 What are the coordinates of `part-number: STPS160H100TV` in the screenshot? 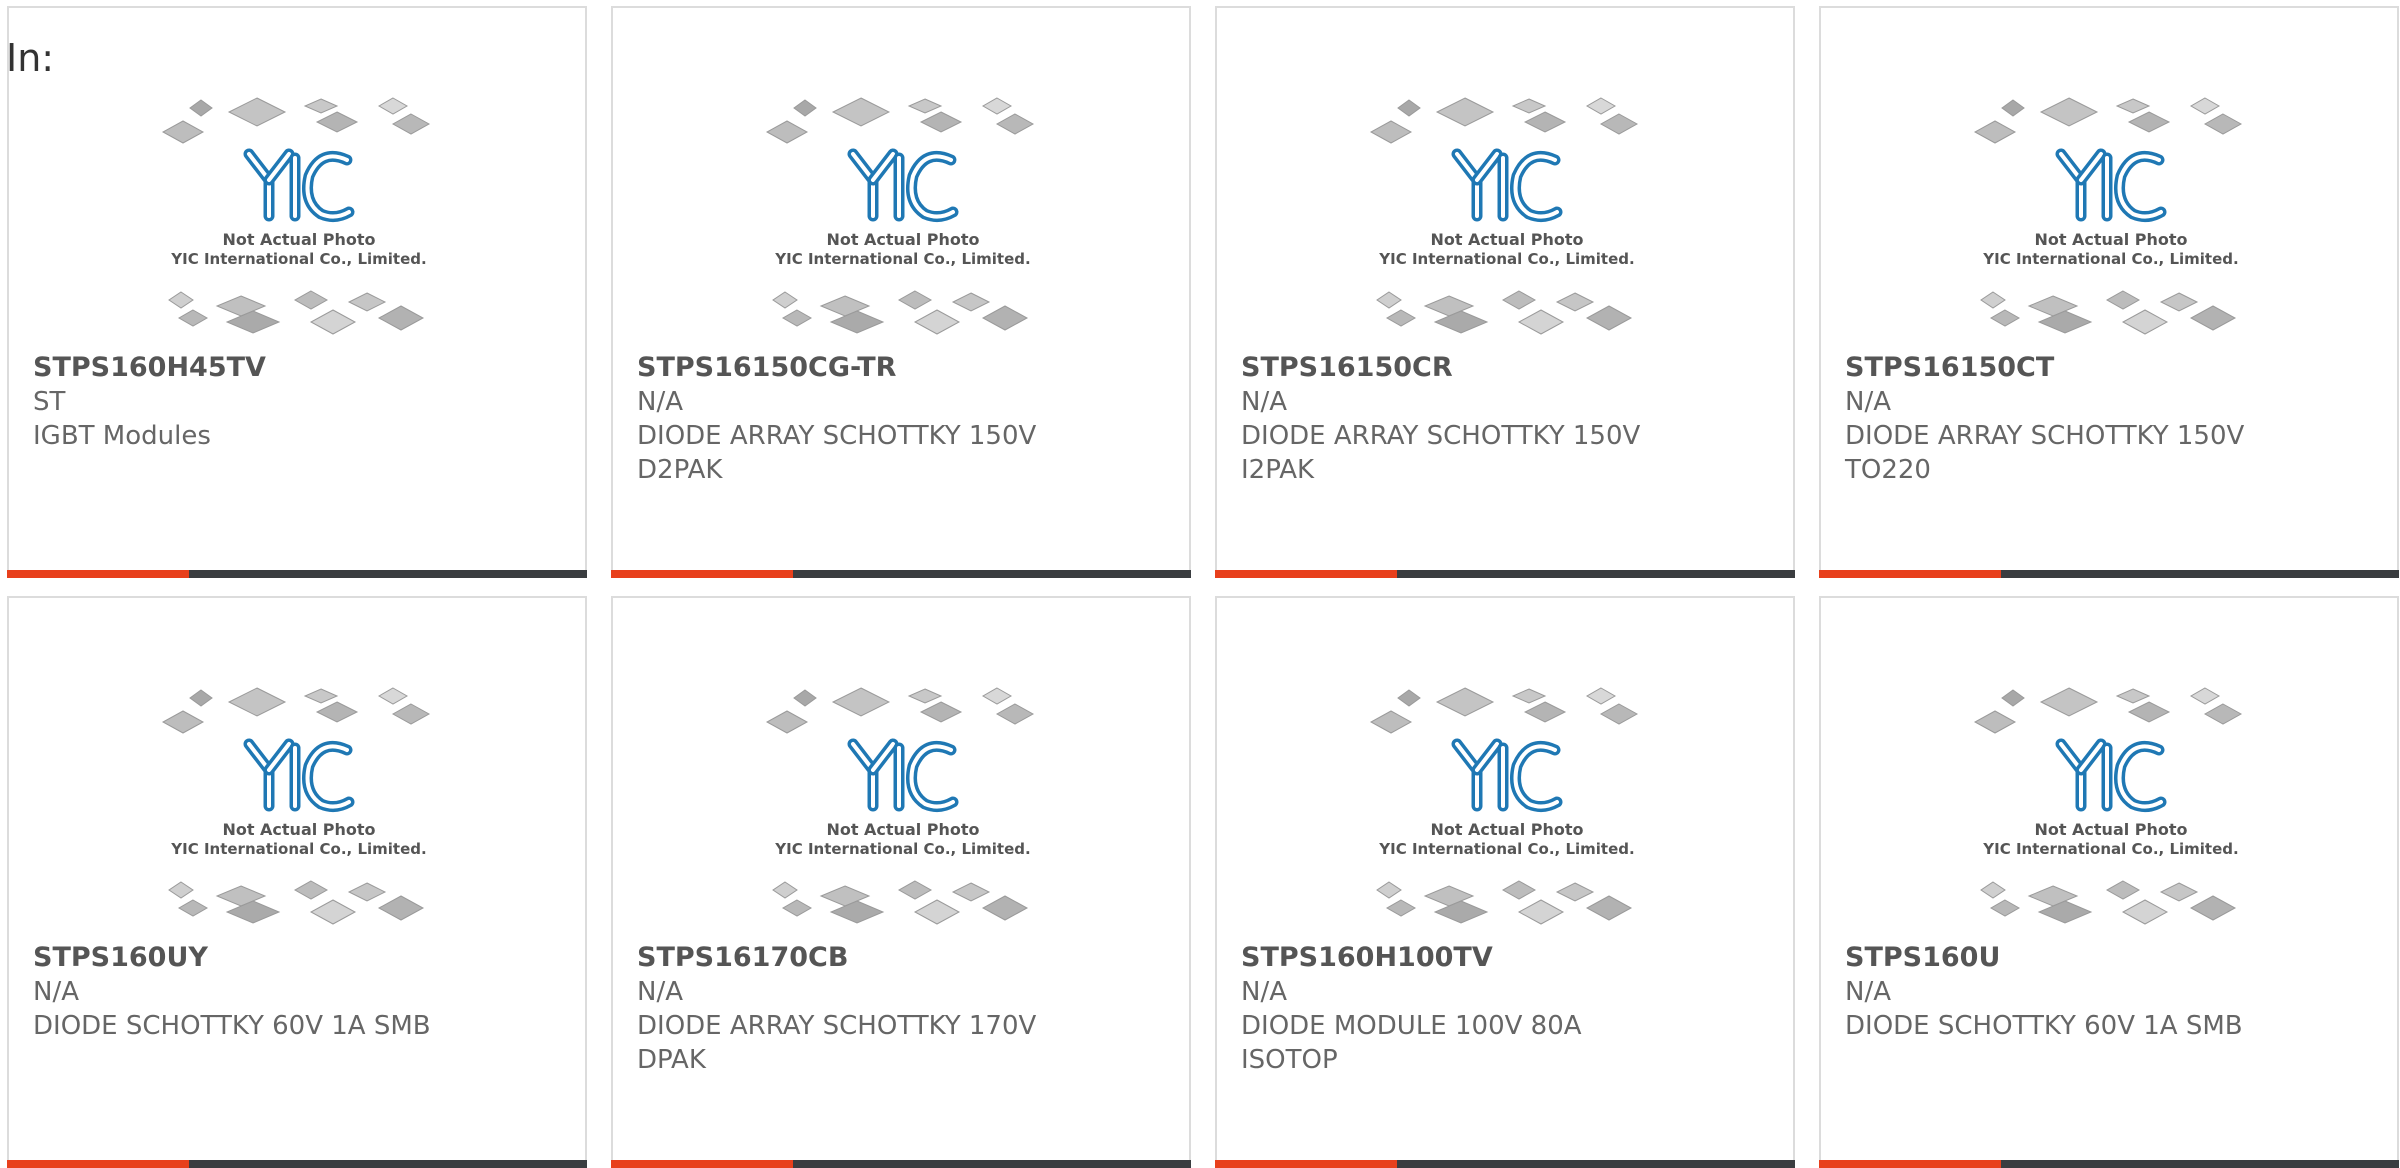 It's located at (1509, 958).